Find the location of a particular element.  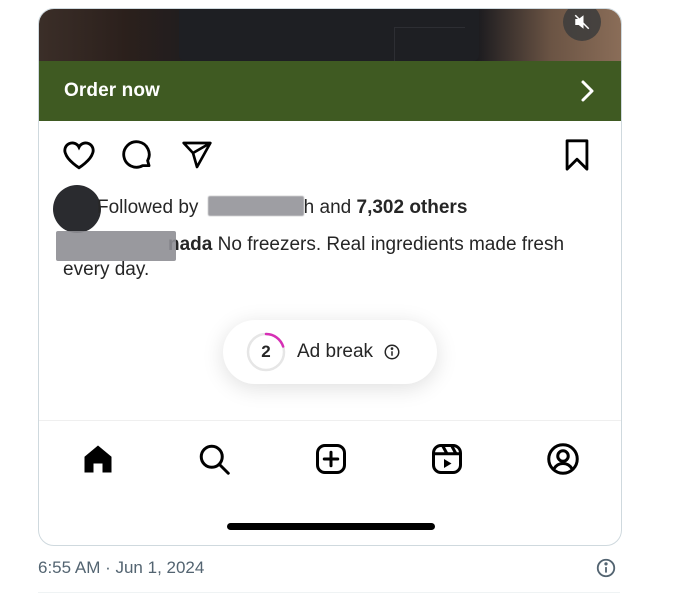

order-now-label: Order now is located at coordinates (112, 90).